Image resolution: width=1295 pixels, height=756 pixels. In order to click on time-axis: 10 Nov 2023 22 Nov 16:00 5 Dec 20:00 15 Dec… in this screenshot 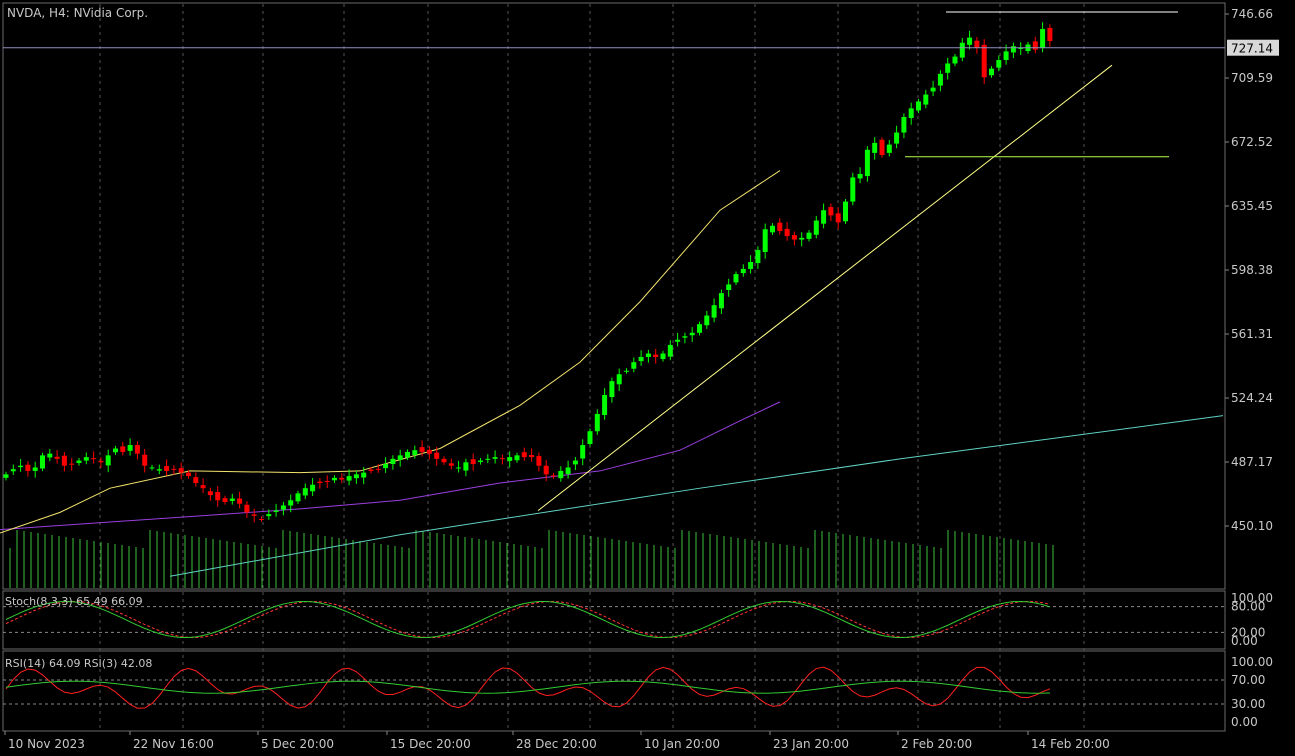, I will do `click(557, 741)`.